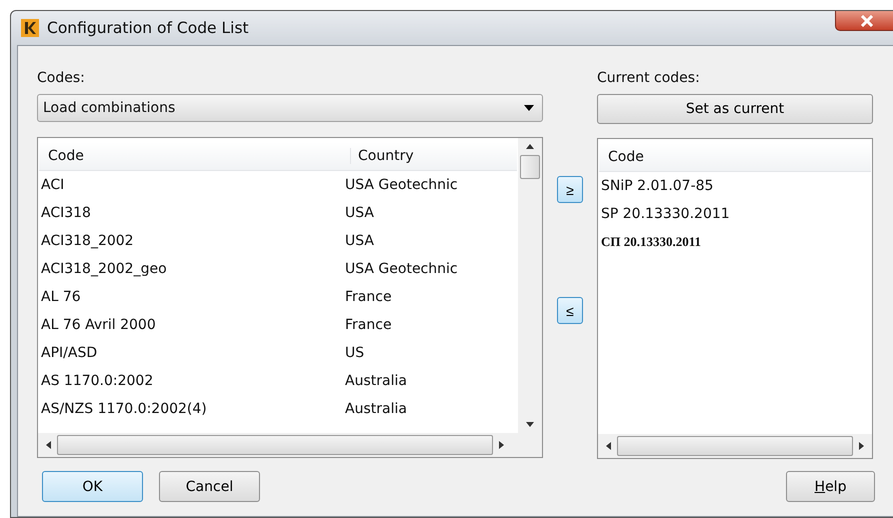 This screenshot has height=518, width=893. Describe the element at coordinates (30, 28) in the screenshot. I see `app-logo-icon` at that location.